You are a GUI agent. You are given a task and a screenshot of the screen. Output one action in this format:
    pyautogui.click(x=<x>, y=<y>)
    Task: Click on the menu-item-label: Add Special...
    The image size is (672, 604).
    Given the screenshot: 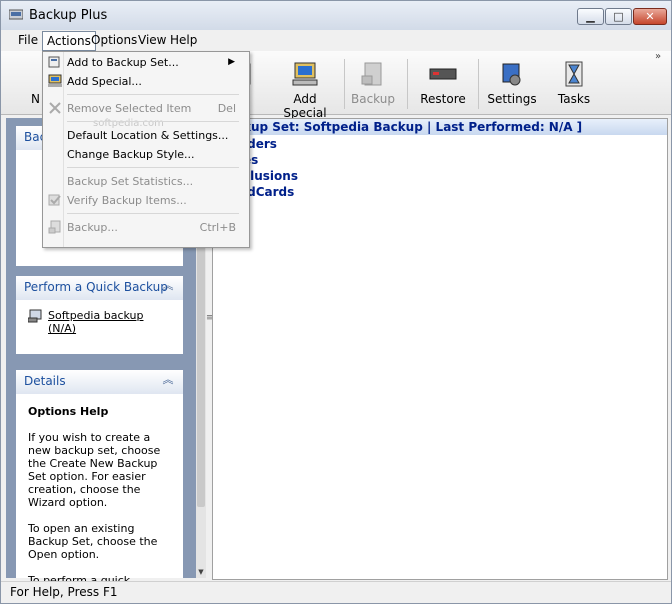 What is the action you would take?
    pyautogui.click(x=104, y=81)
    